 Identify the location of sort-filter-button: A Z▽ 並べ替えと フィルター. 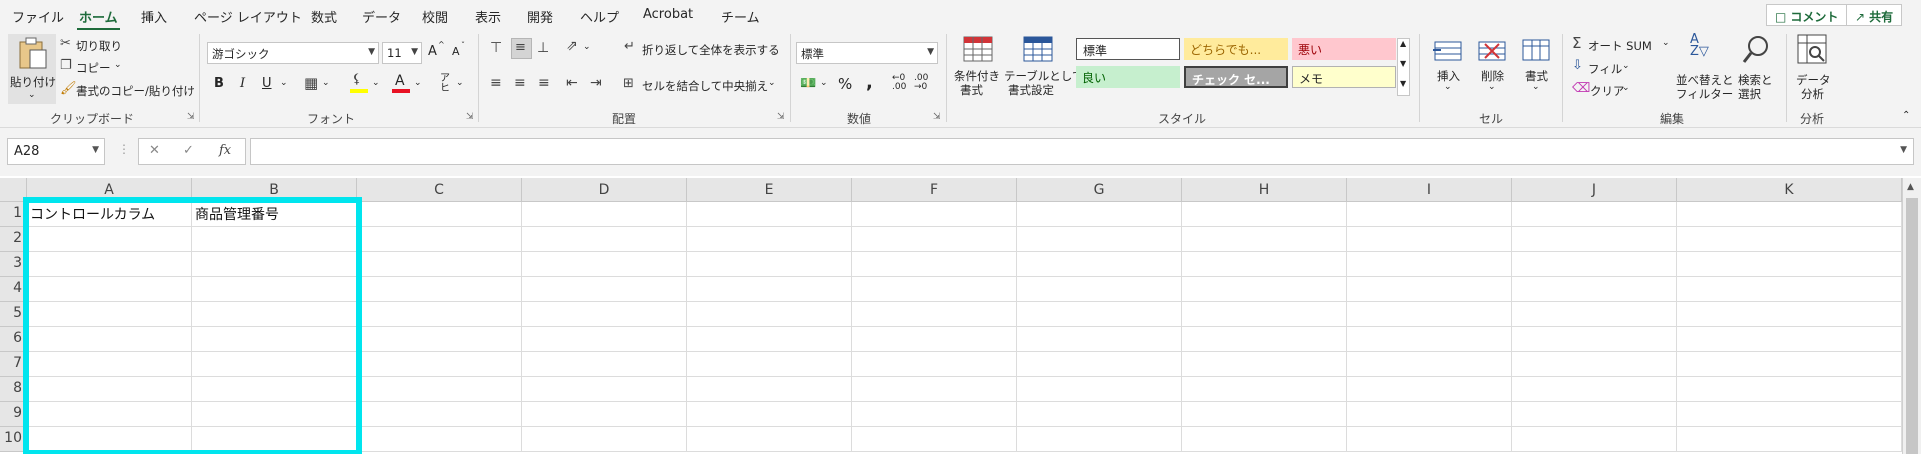
(1705, 70).